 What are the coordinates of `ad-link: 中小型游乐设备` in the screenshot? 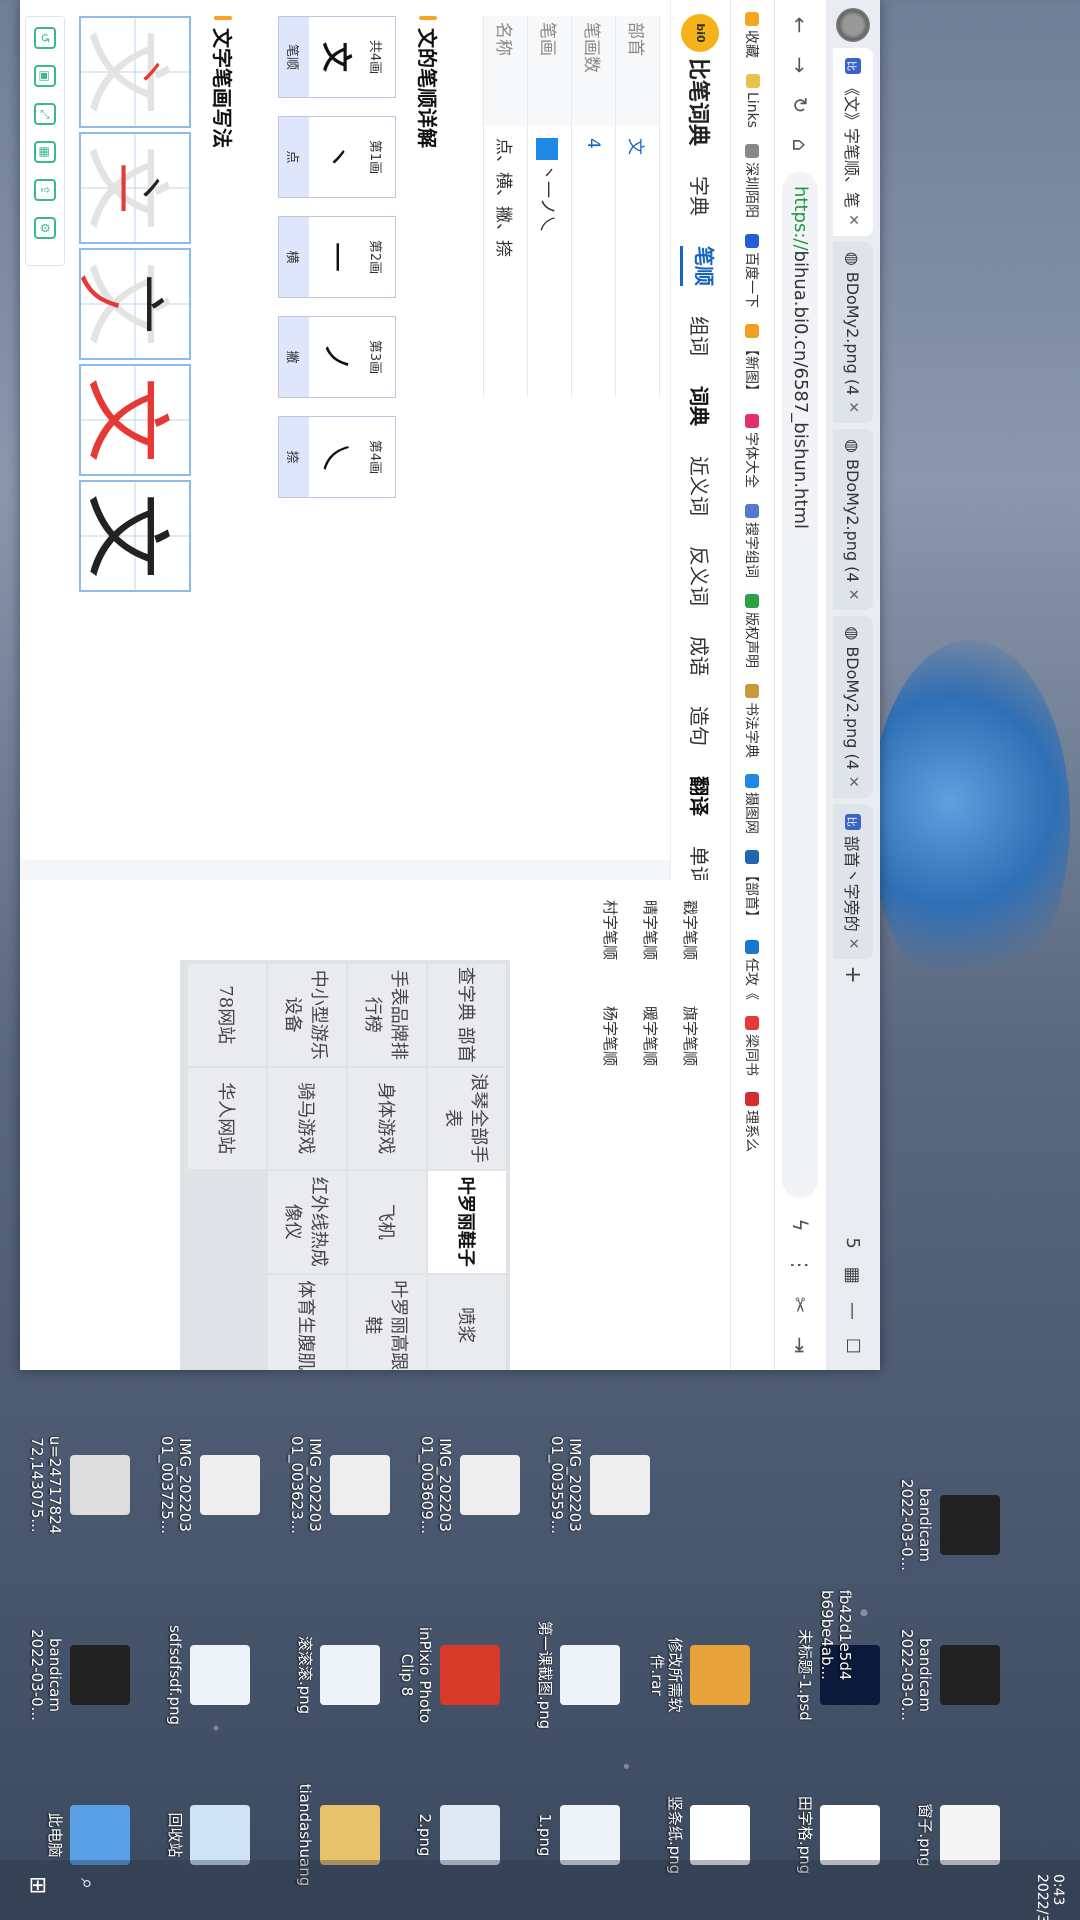 It's located at (307, 1015).